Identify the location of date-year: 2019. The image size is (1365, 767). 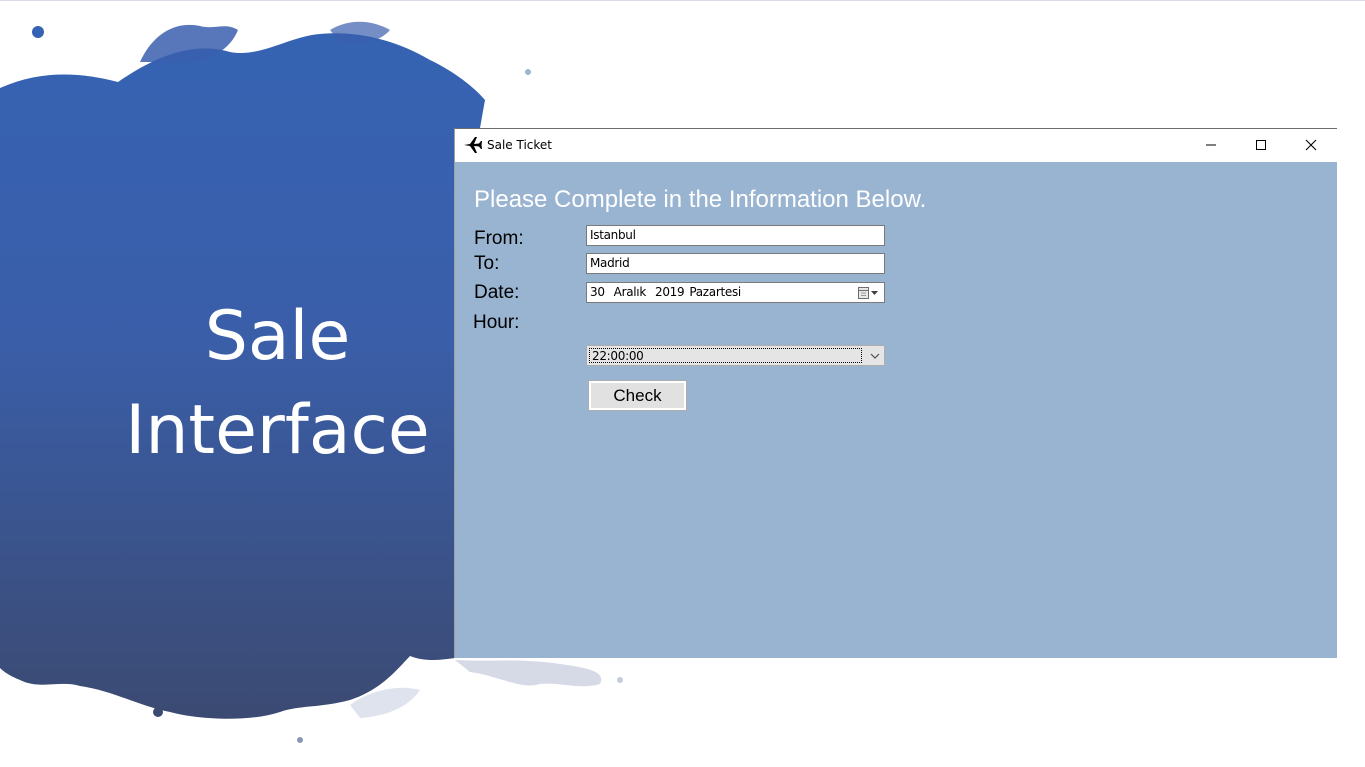
(670, 292).